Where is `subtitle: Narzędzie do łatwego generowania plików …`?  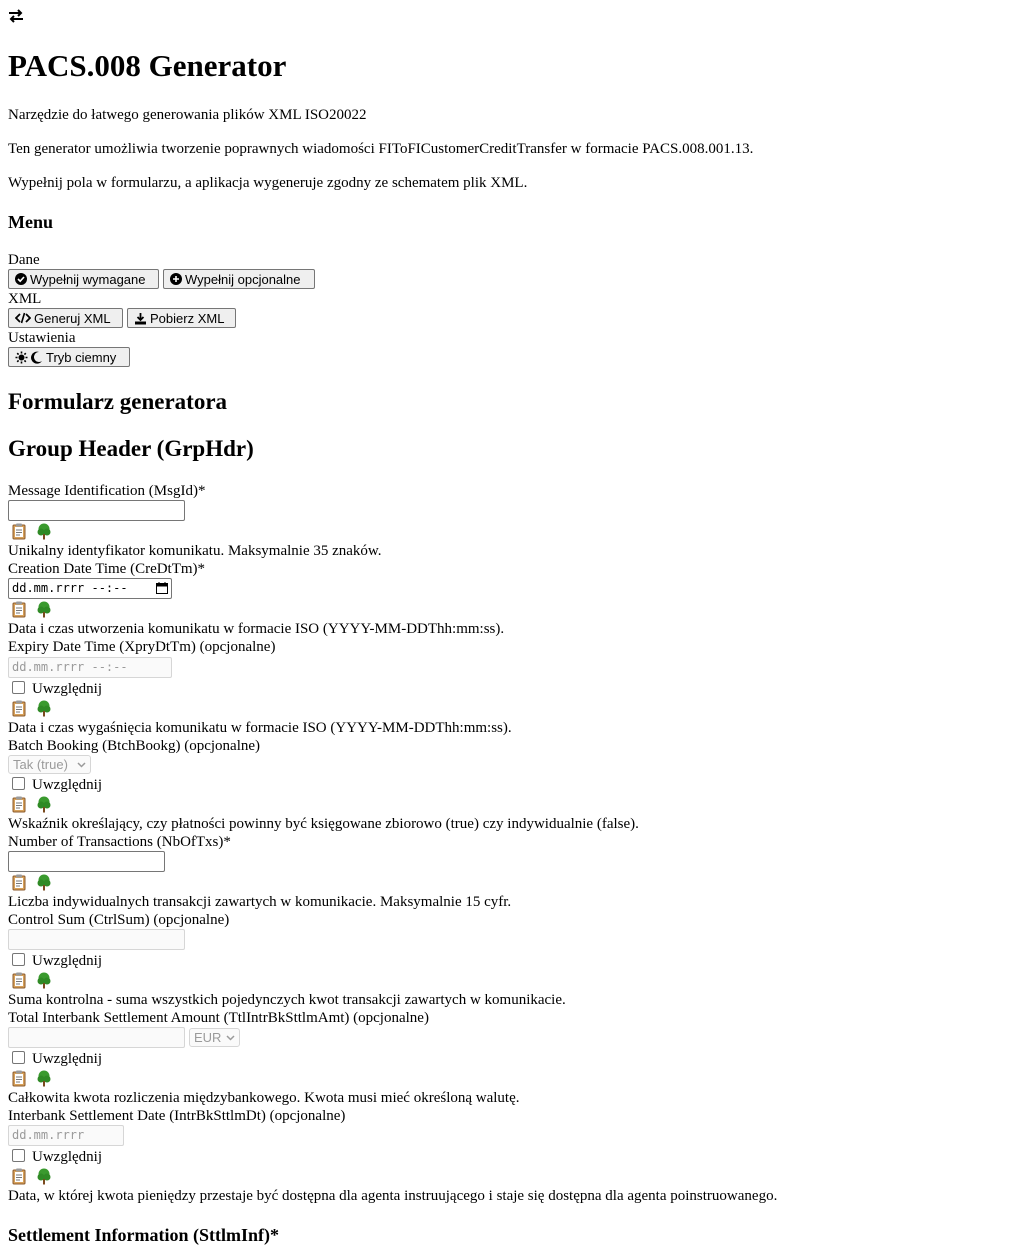 subtitle: Narzędzie do łatwego generowania plików … is located at coordinates (187, 115).